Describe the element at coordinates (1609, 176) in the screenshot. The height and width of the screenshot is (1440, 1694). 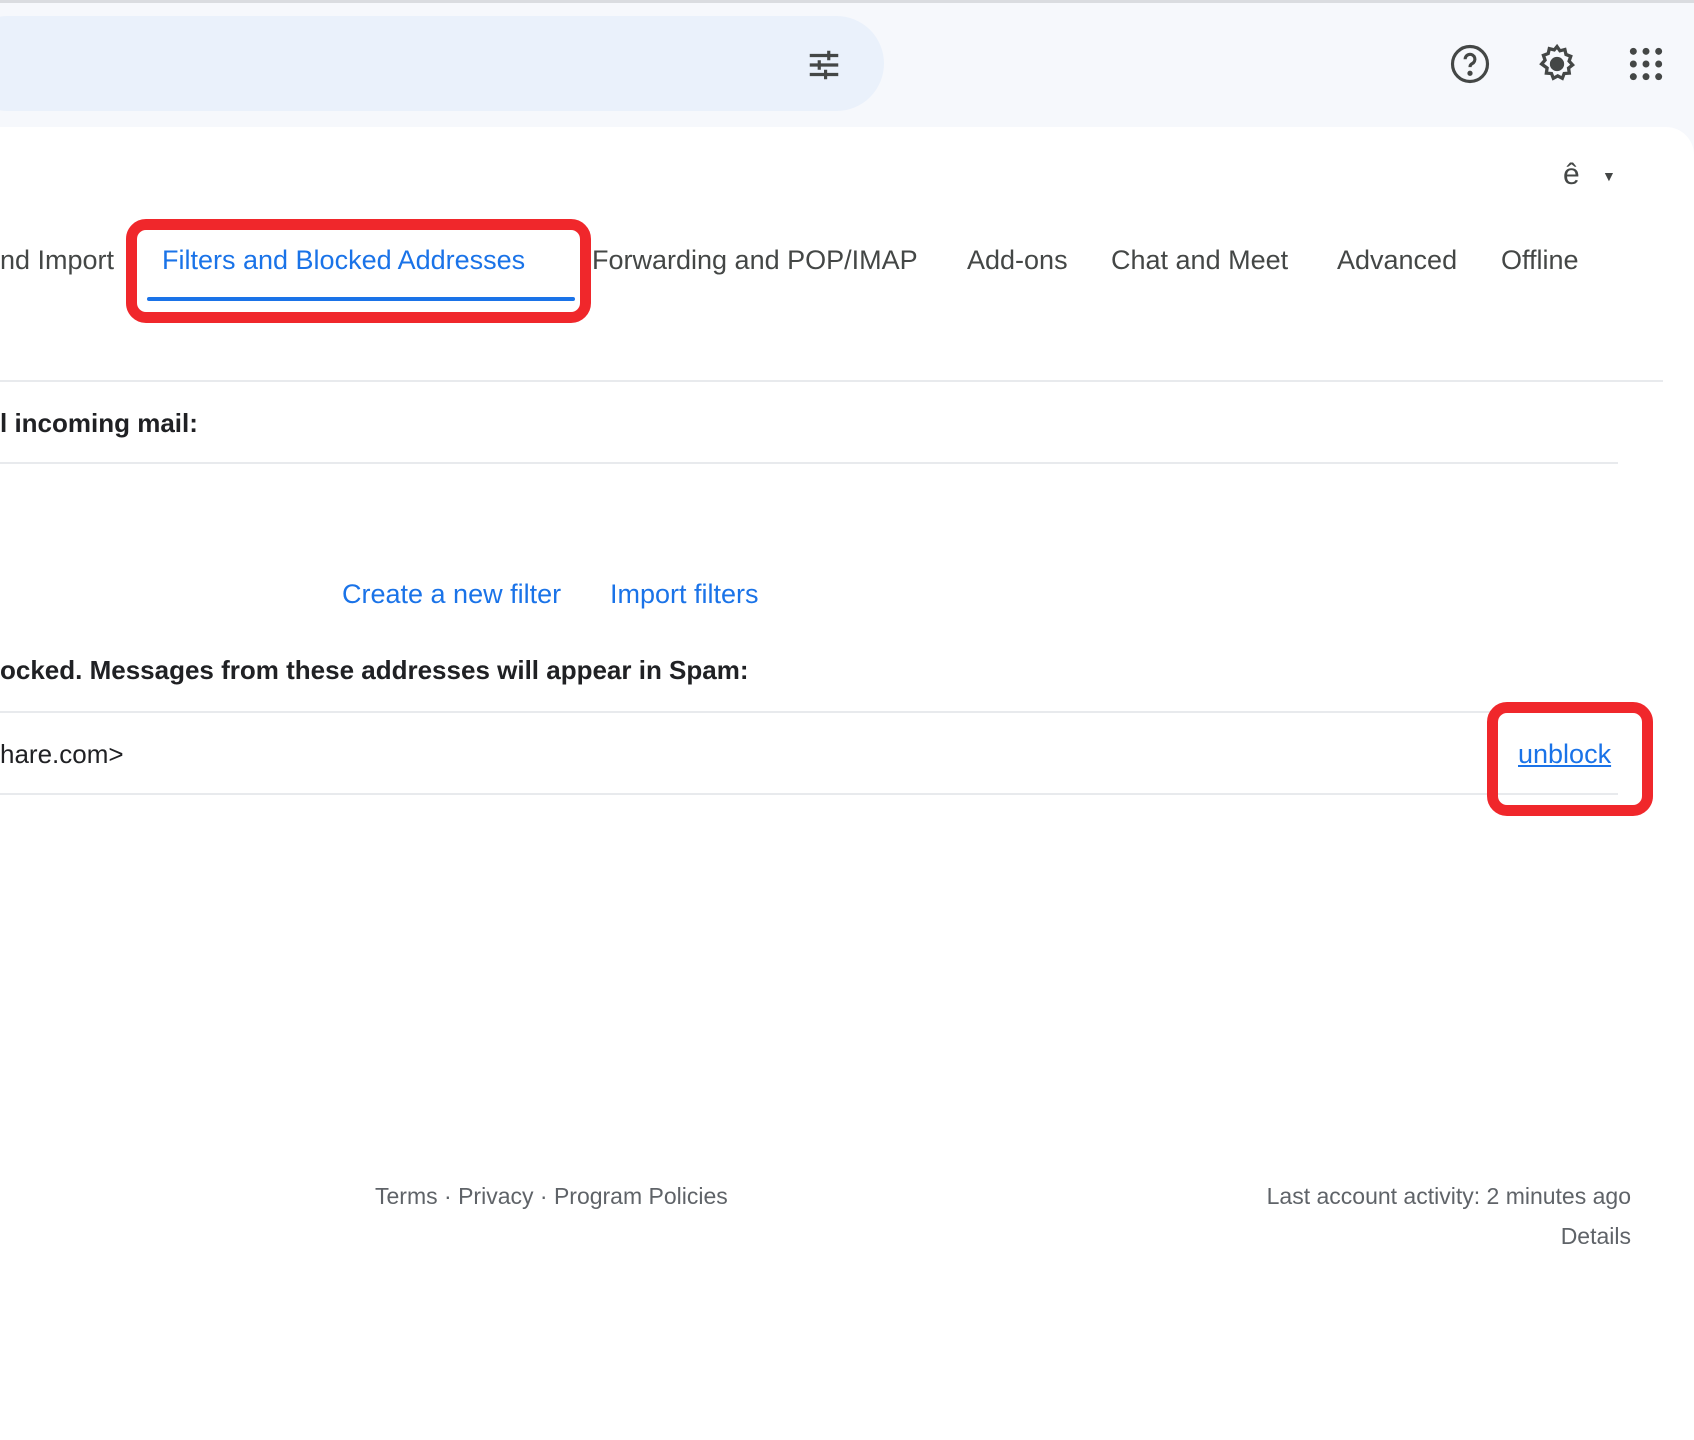
I see `chevron-down-icon: ▼` at that location.